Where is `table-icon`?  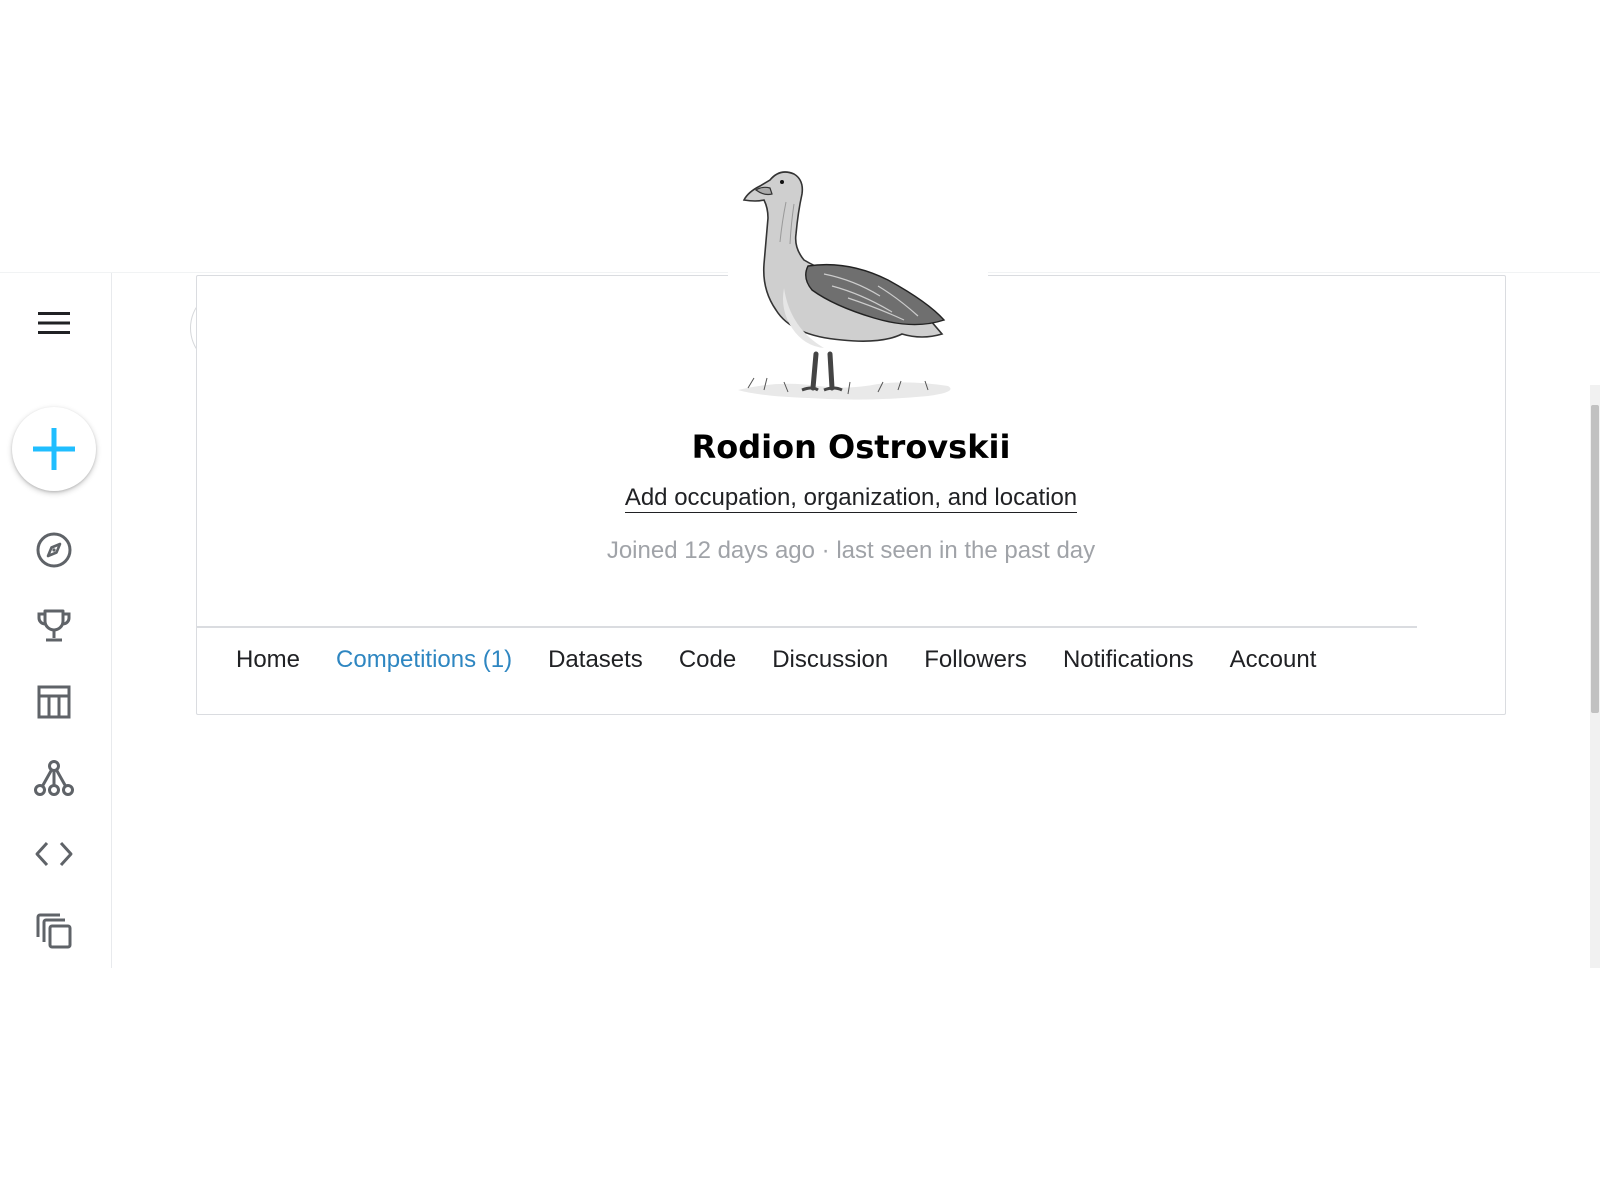 table-icon is located at coordinates (54, 702).